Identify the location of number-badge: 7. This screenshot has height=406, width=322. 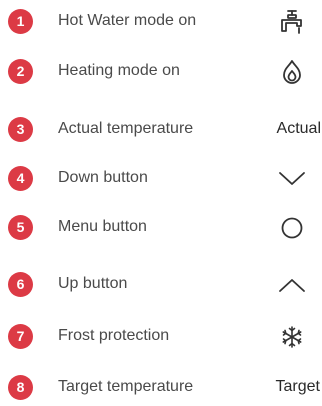
(20, 336).